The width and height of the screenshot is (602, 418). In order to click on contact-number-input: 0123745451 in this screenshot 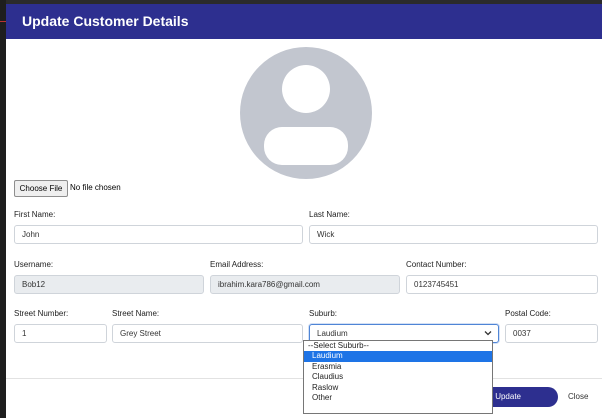, I will do `click(502, 284)`.